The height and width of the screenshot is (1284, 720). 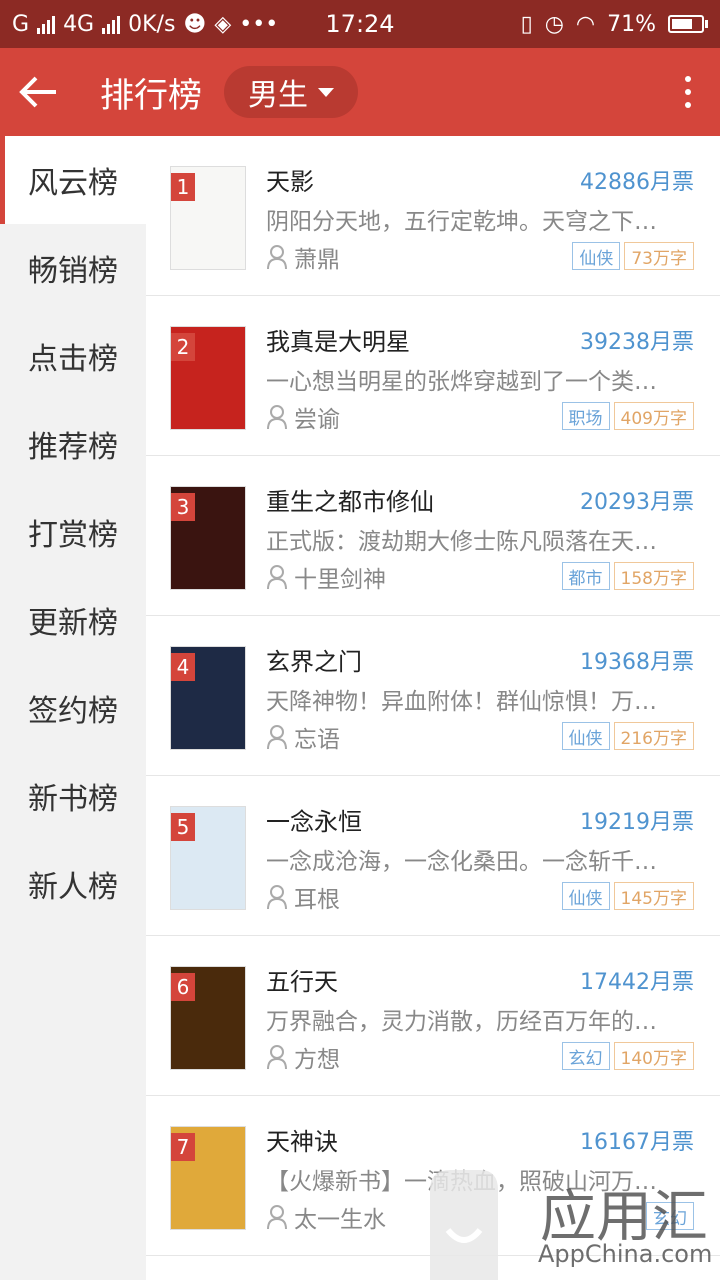 I want to click on wifi-icon: ◠, so click(x=585, y=24).